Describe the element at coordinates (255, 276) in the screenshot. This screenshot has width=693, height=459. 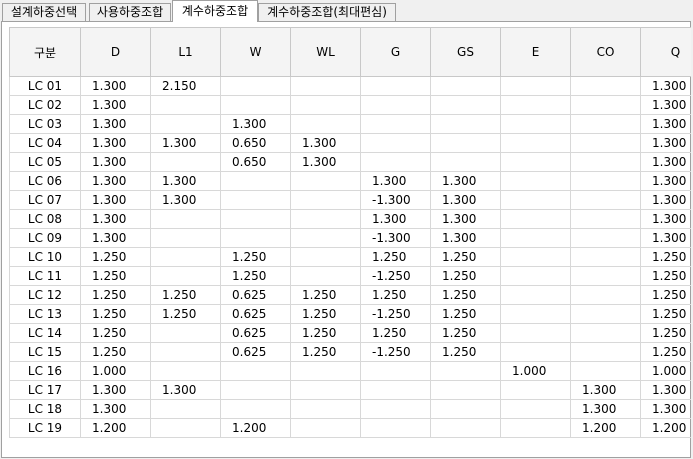
I see `factor-cell-w: 1.250` at that location.